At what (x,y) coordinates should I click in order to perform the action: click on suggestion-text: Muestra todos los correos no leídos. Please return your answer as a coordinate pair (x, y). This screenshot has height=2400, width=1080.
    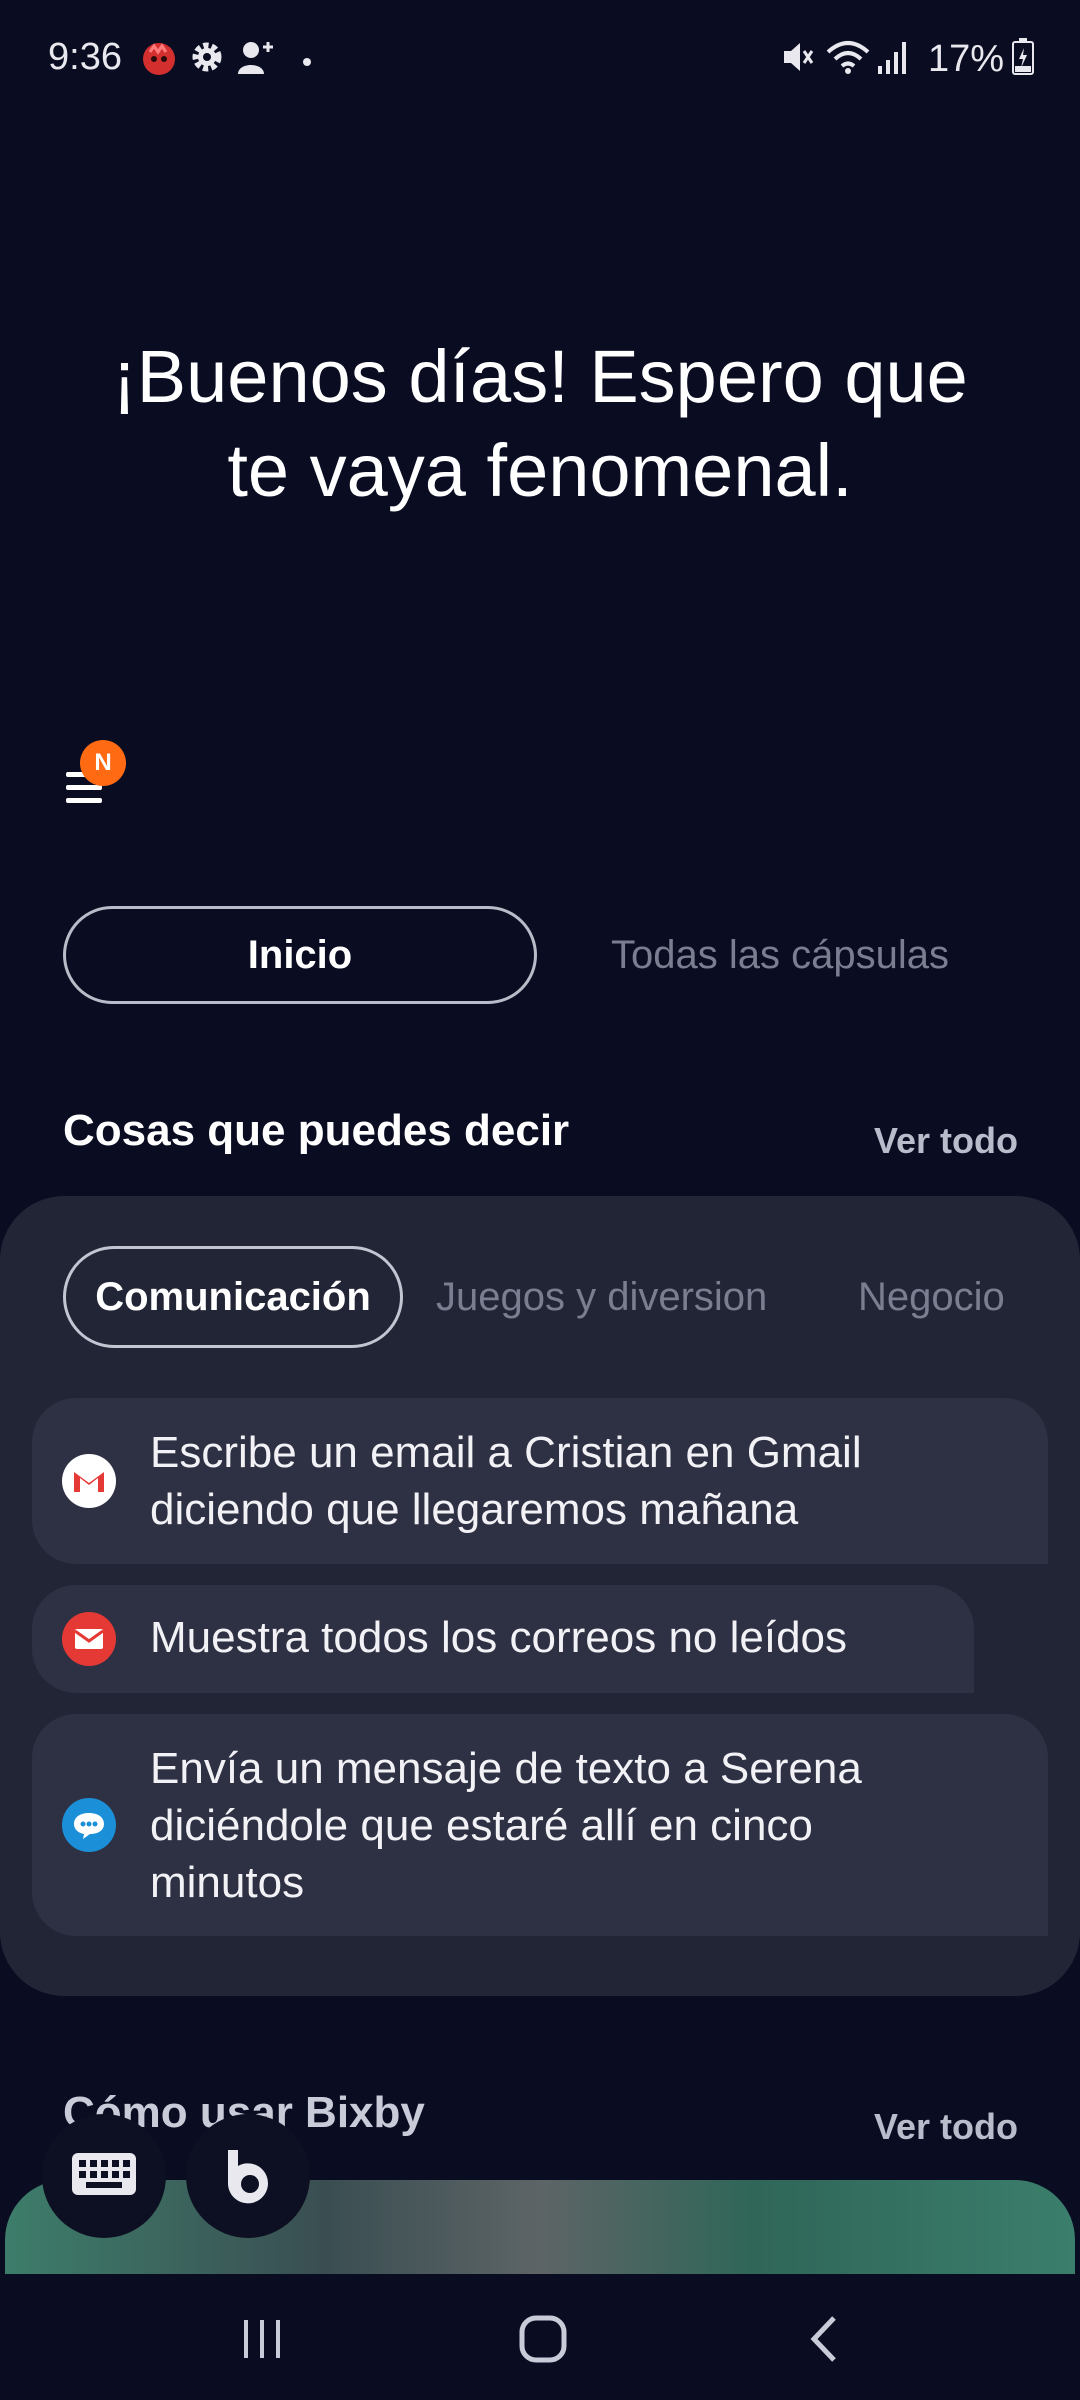
    Looking at the image, I should click on (499, 1637).